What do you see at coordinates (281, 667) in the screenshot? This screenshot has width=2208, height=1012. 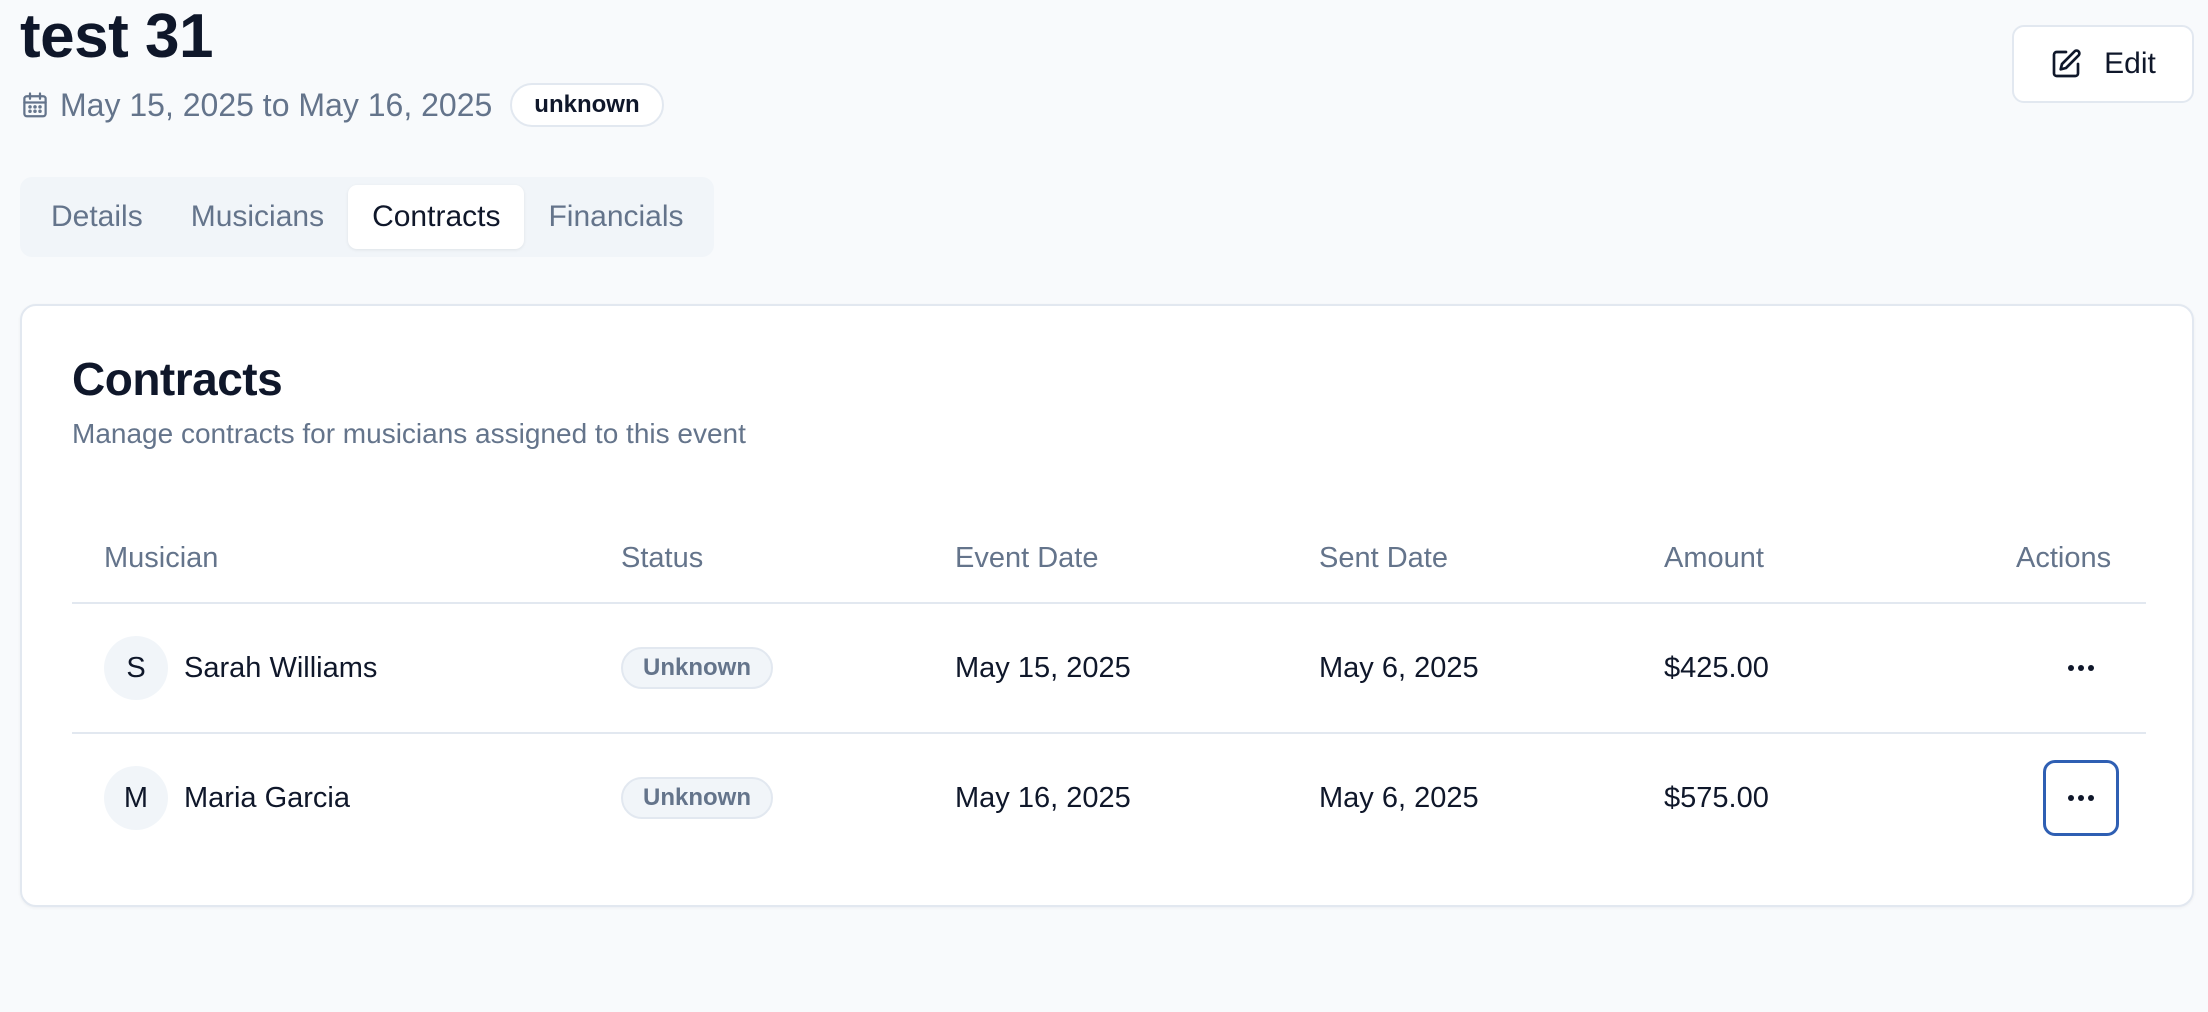 I see `musician-name: Sarah Williams` at bounding box center [281, 667].